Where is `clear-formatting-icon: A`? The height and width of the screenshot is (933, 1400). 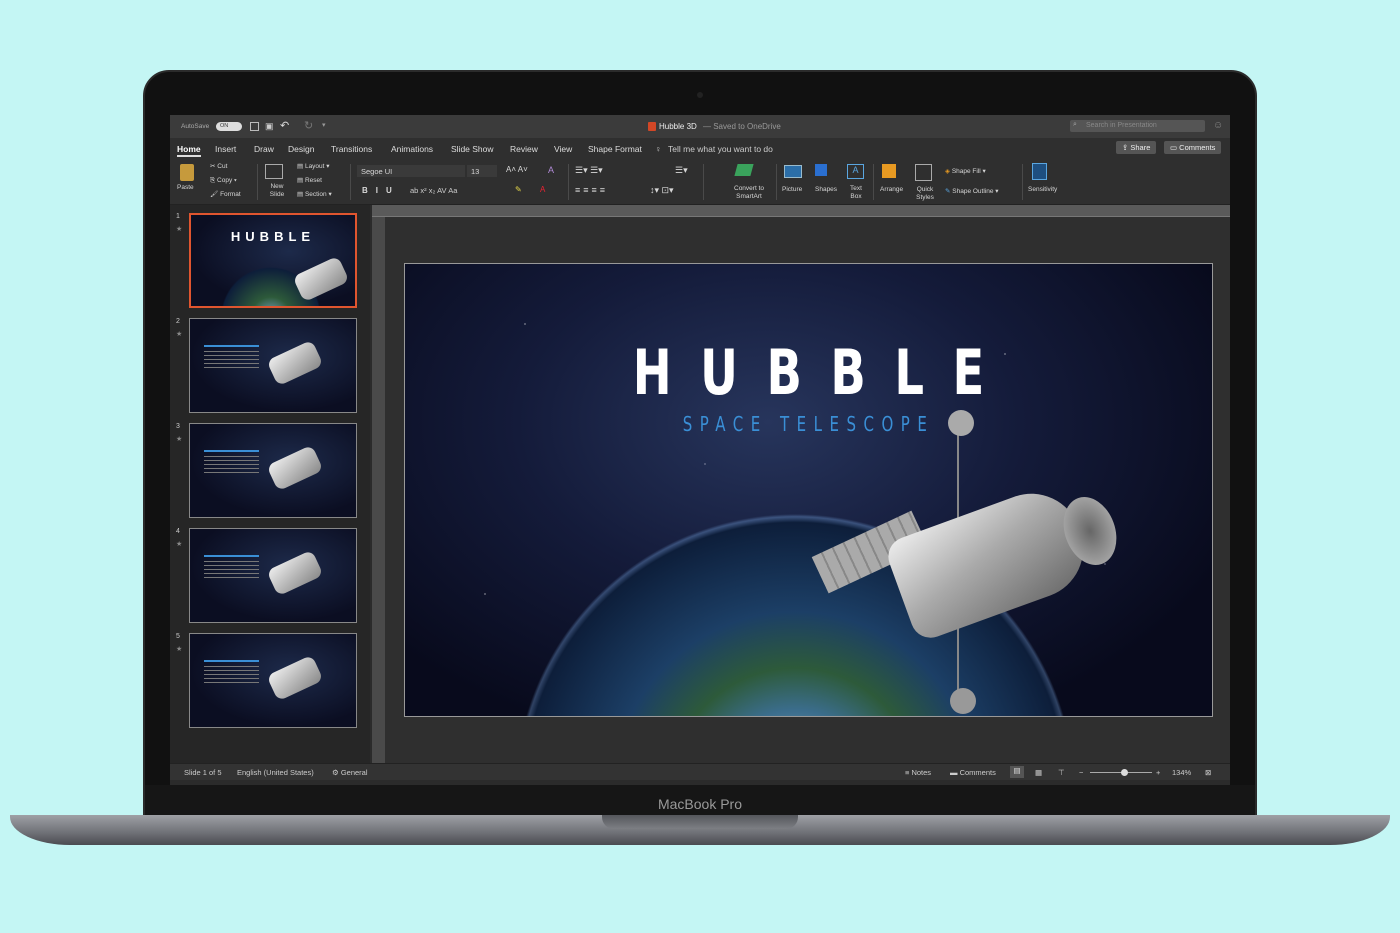
clear-formatting-icon: A is located at coordinates (551, 170).